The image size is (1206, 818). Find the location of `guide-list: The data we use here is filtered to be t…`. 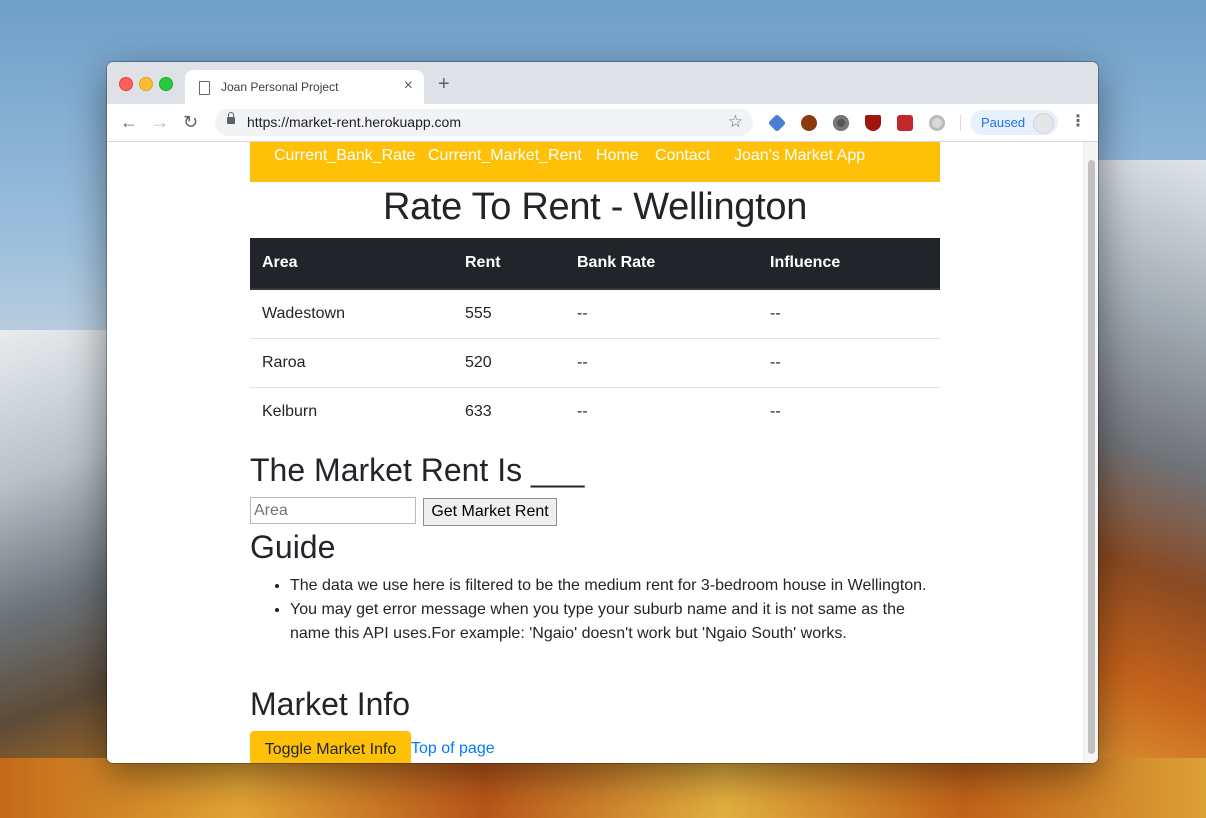

guide-list: The data we use here is filtered to be t… is located at coordinates (595, 610).